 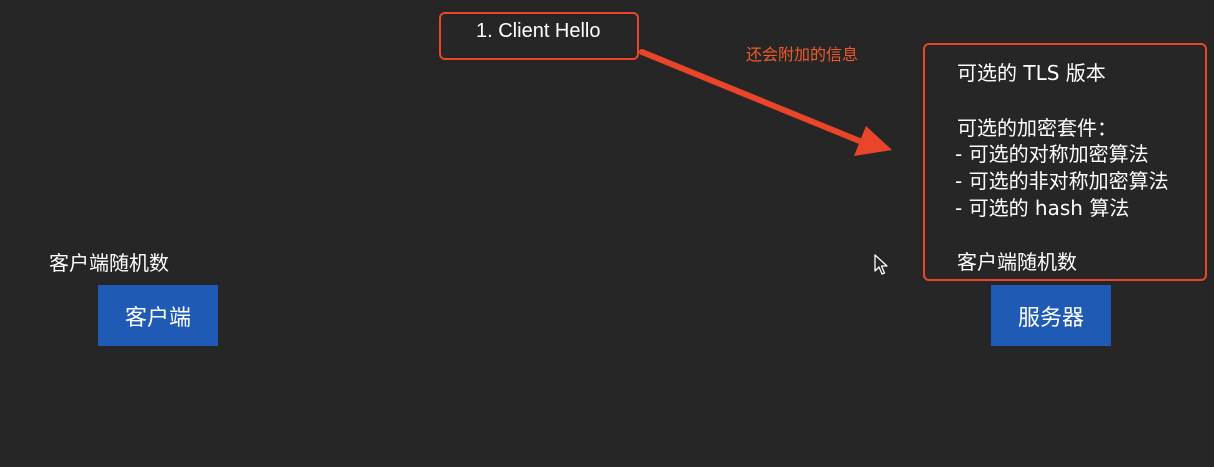 I want to click on info-line-hash: - 可选的 hash 算法, so click(x=1042, y=208).